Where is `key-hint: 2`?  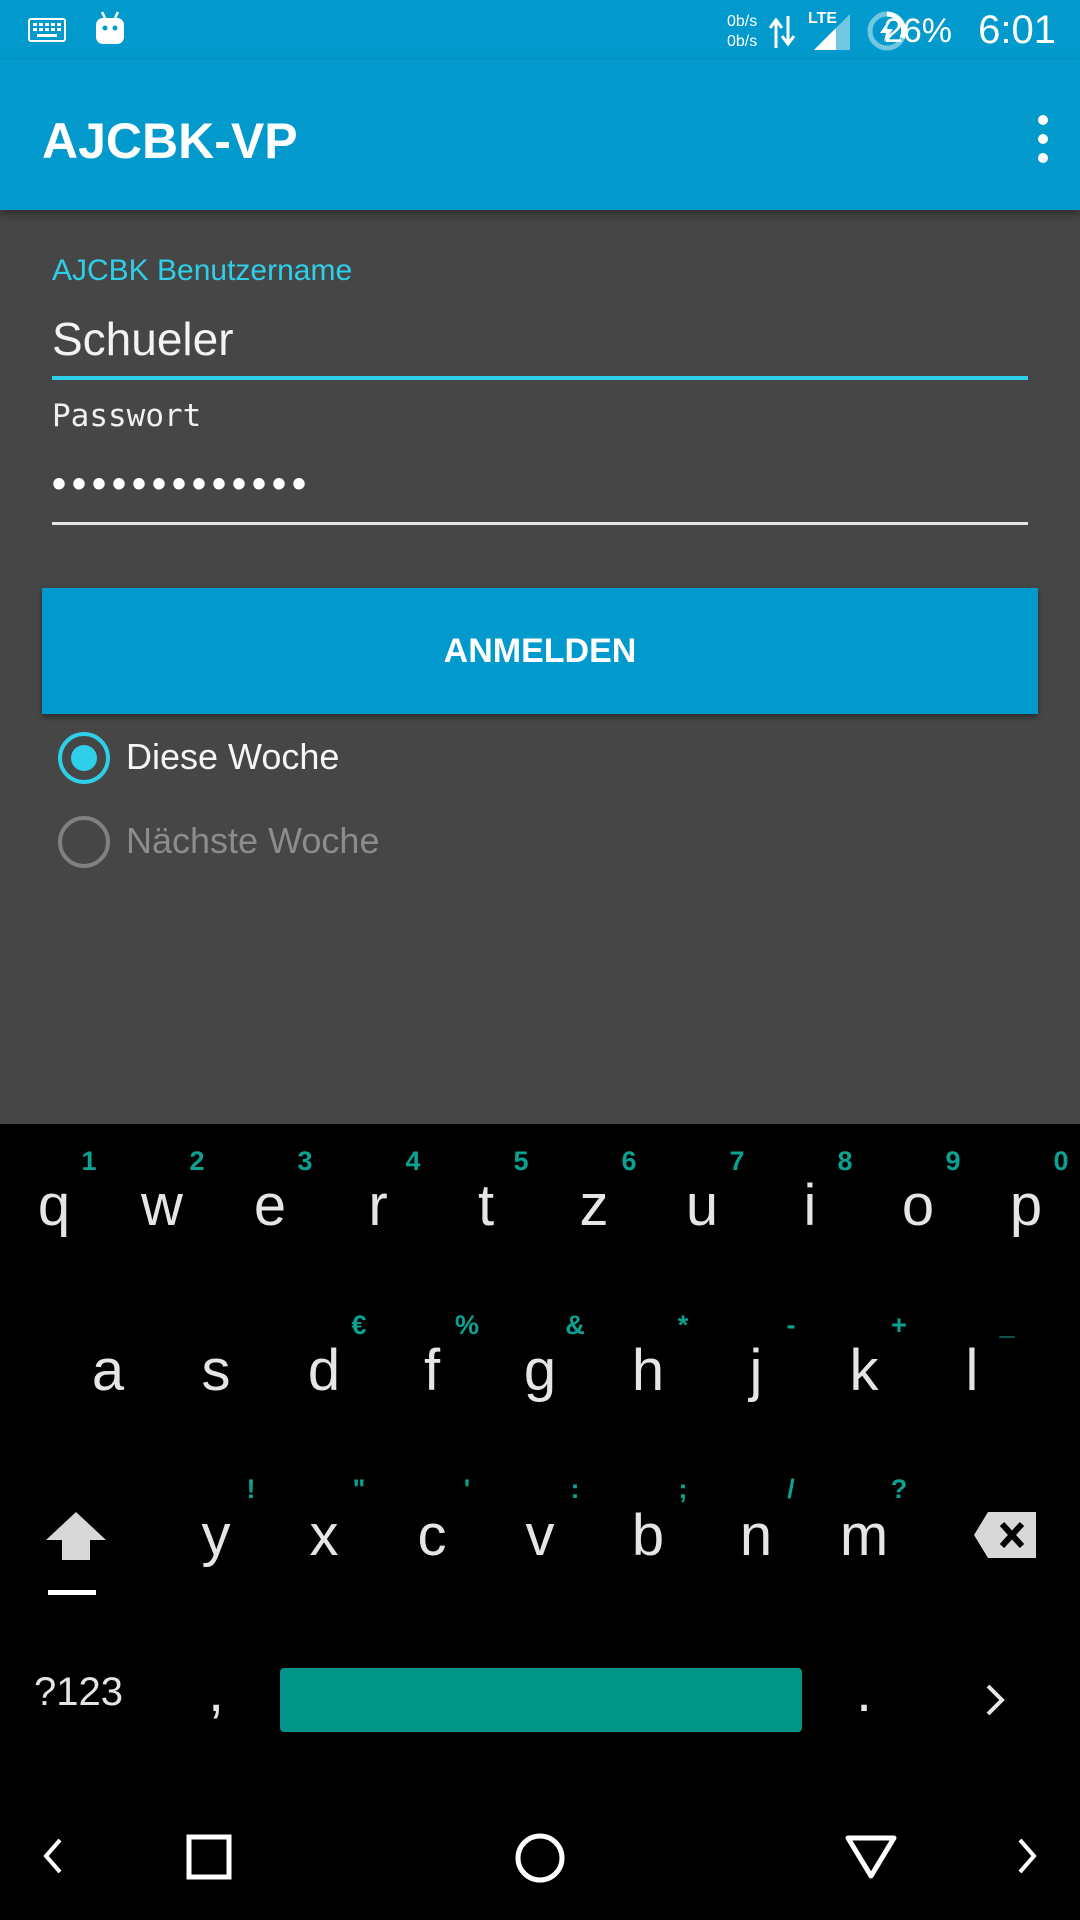
key-hint: 2 is located at coordinates (197, 1161).